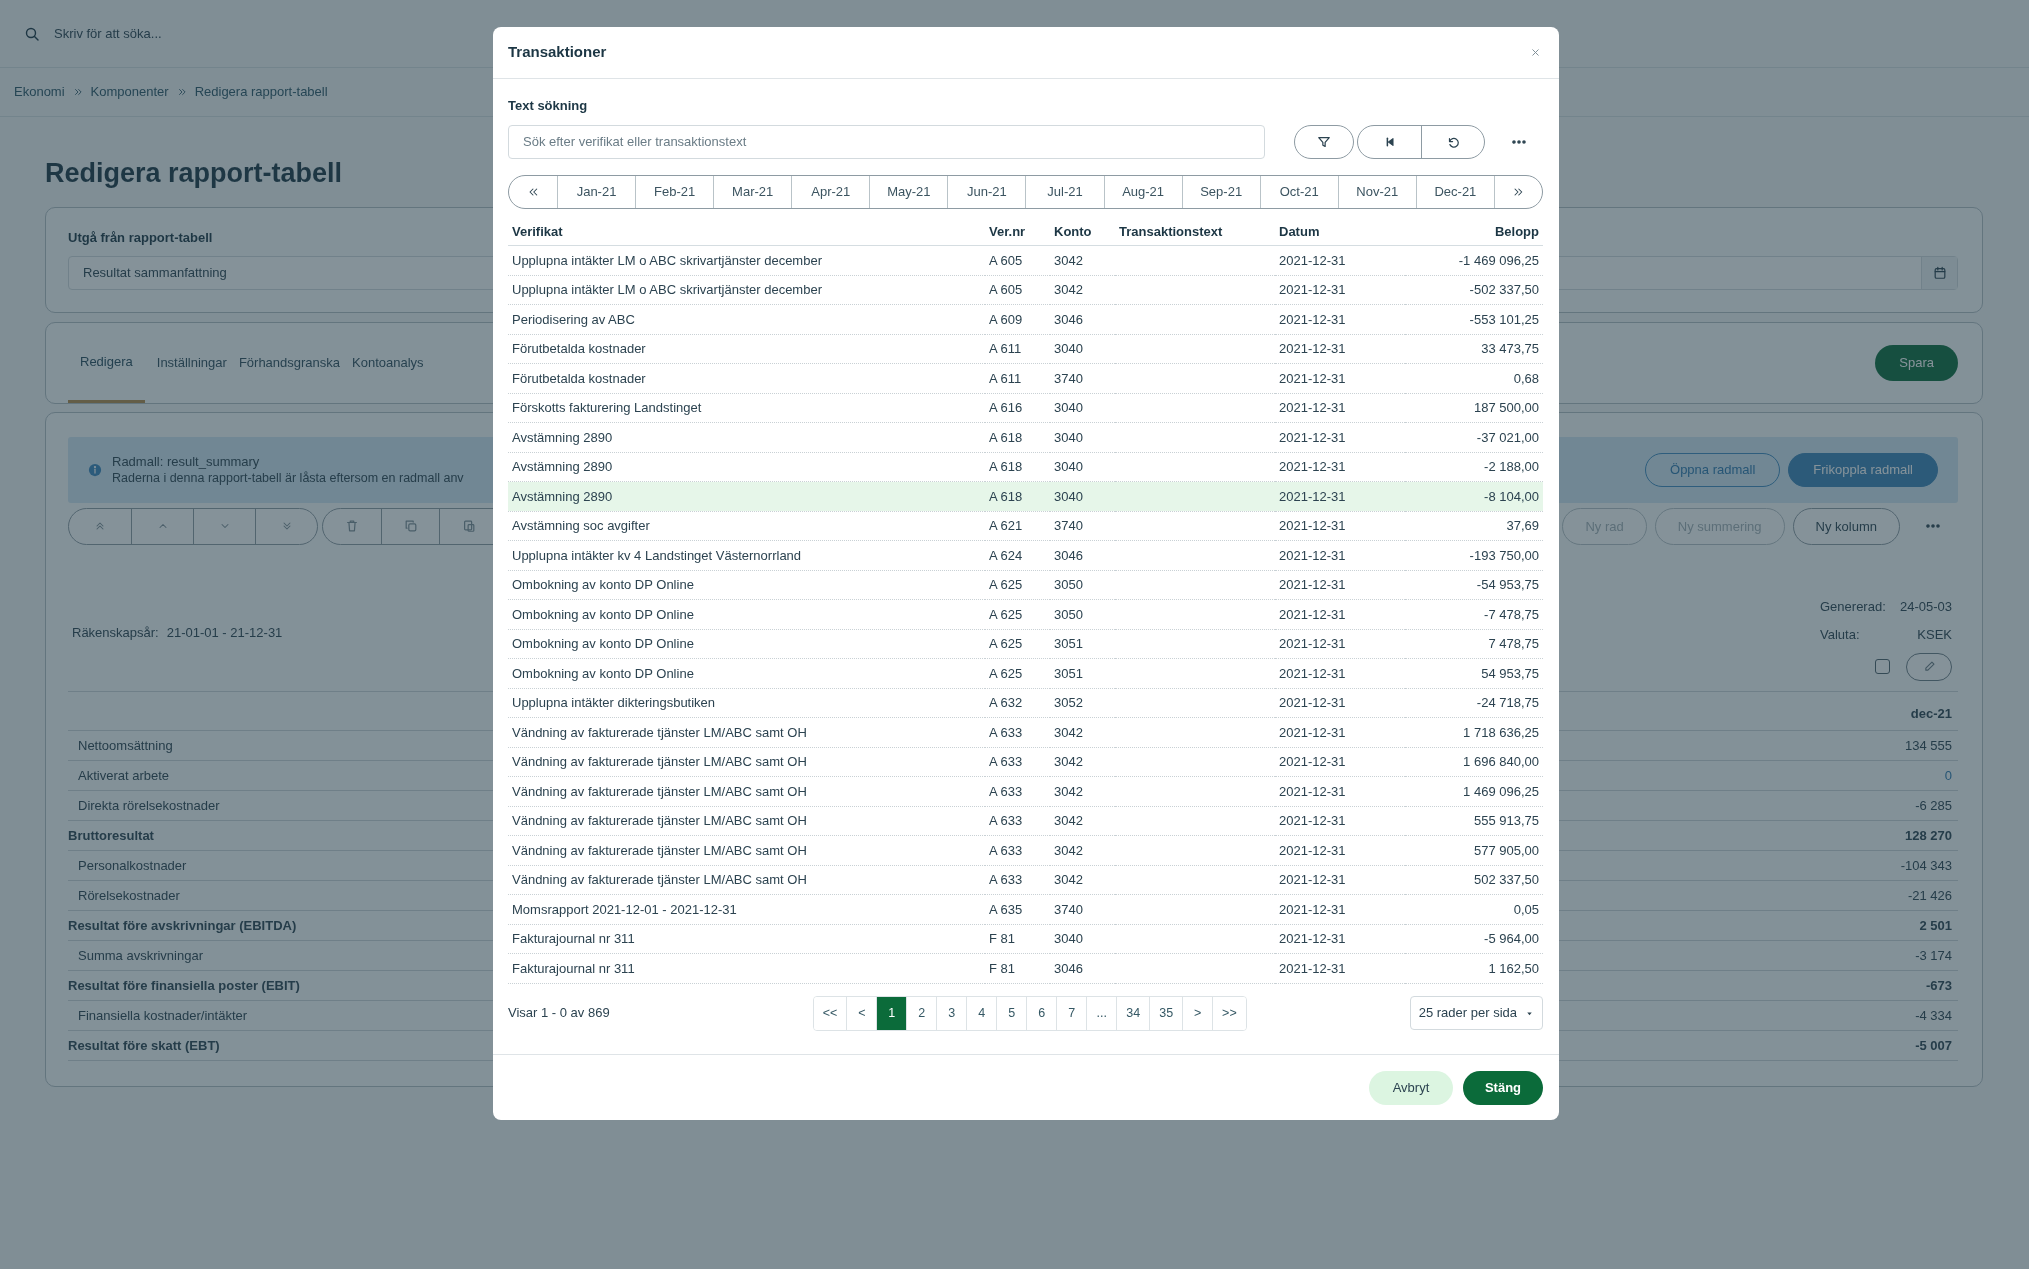 The image size is (2029, 1269). What do you see at coordinates (746, 232) in the screenshot?
I see `column-header: Verifikat` at bounding box center [746, 232].